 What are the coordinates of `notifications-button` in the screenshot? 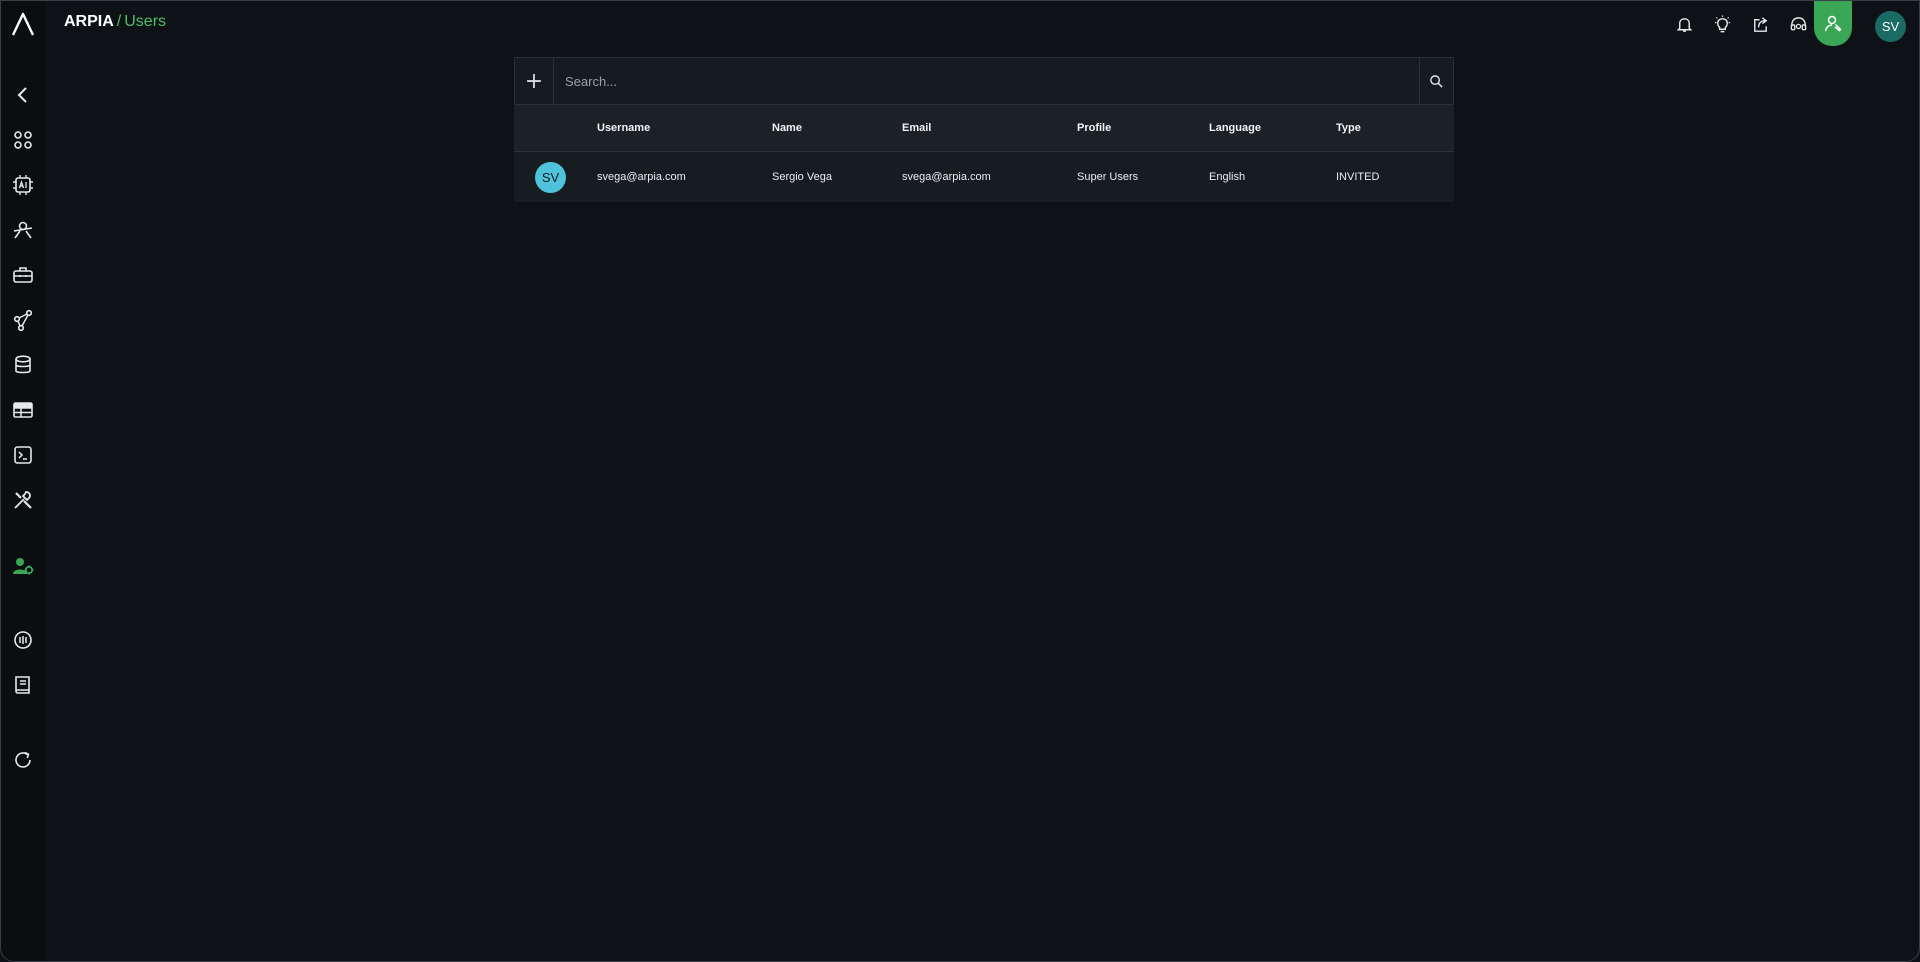 It's located at (1684, 24).